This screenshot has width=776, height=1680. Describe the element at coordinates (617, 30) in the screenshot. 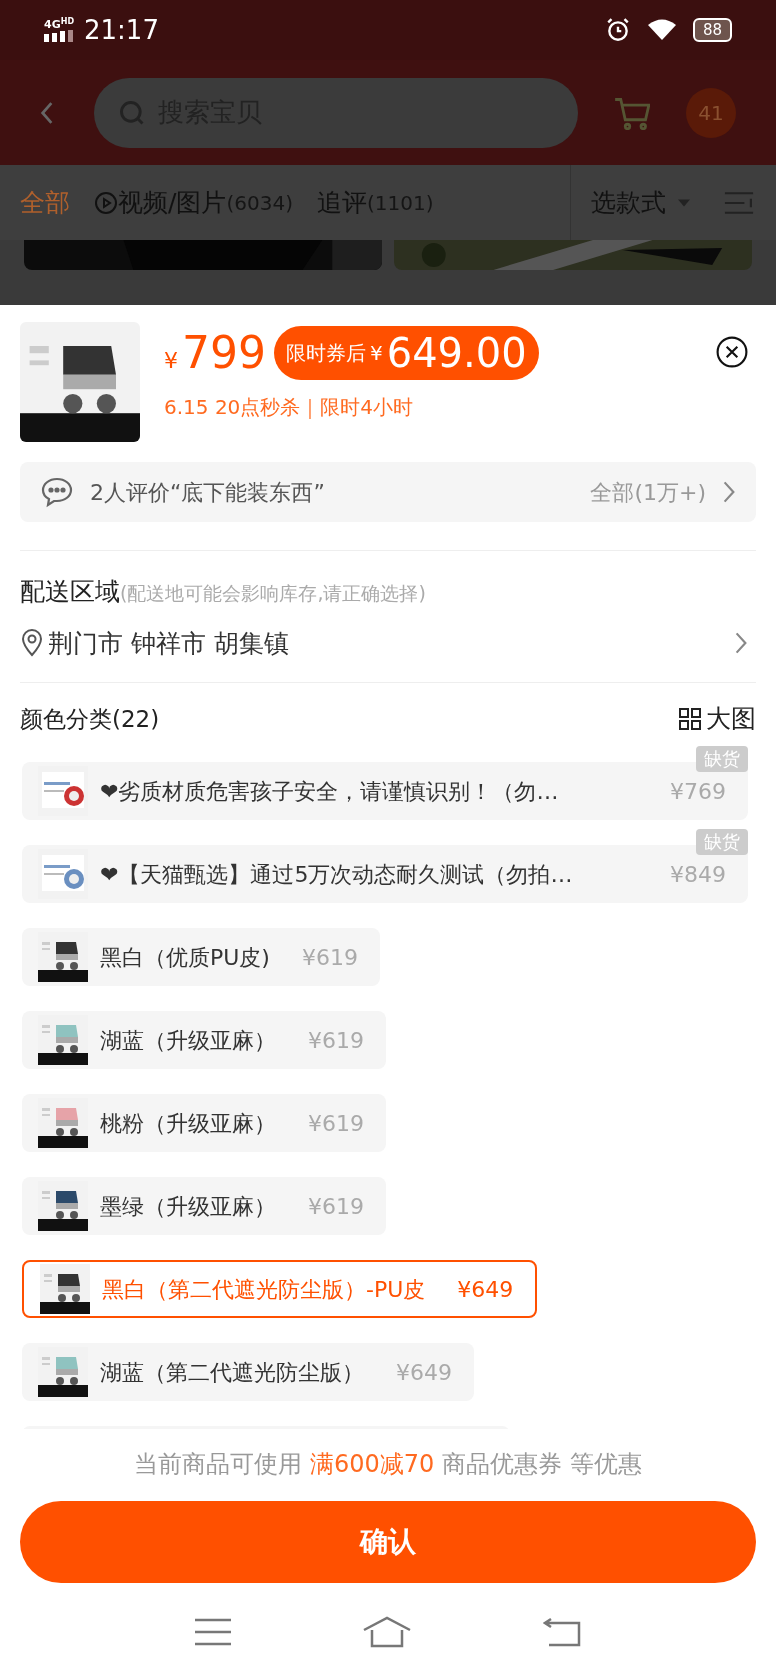

I see `alarm-icon` at that location.